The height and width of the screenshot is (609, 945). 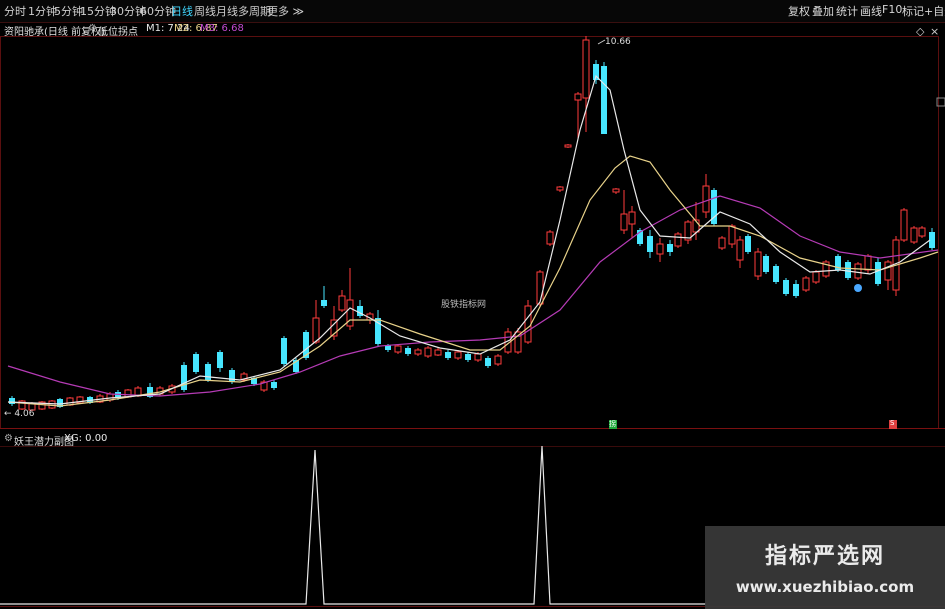 What do you see at coordinates (825, 587) in the screenshot?
I see `watermark-url: www.xuezhibiao.com` at bounding box center [825, 587].